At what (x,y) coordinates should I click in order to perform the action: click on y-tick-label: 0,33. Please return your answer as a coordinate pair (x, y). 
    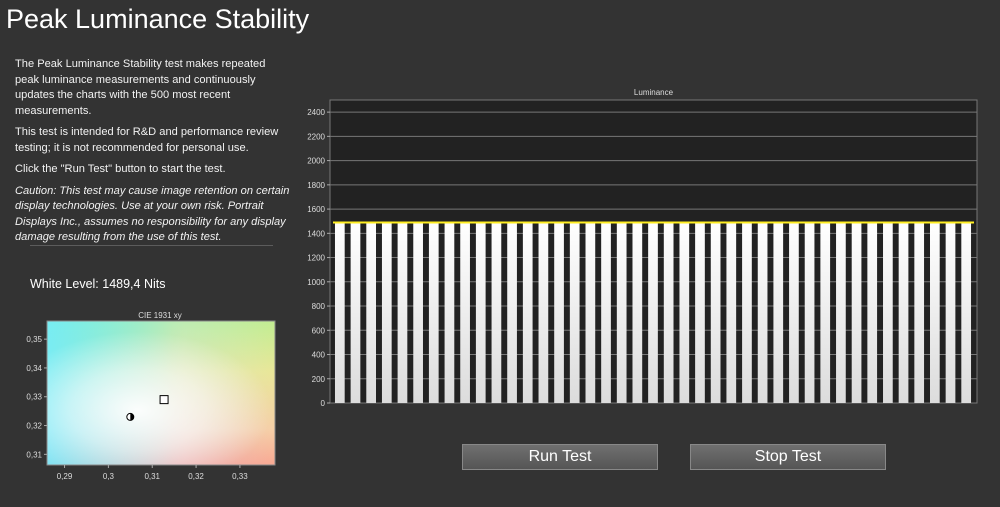
    Looking at the image, I should click on (34, 397).